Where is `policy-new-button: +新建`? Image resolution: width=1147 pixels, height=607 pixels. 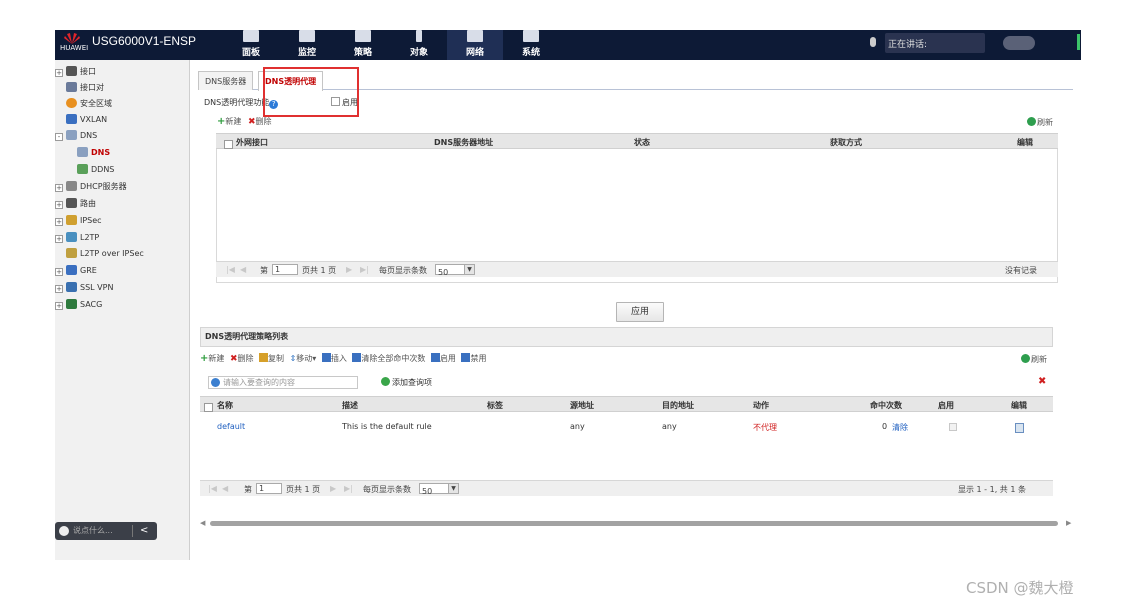
policy-new-button: +新建 is located at coordinates (212, 358).